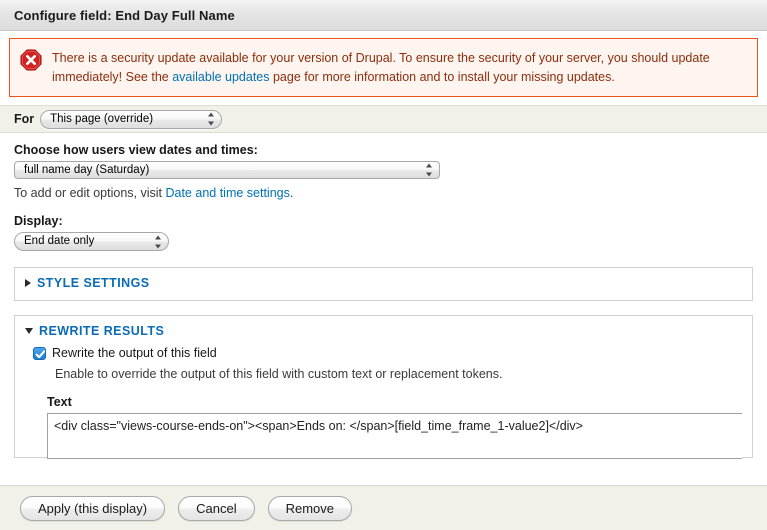 The width and height of the screenshot is (767, 530). I want to click on display-select-value: End date only, so click(59, 241).